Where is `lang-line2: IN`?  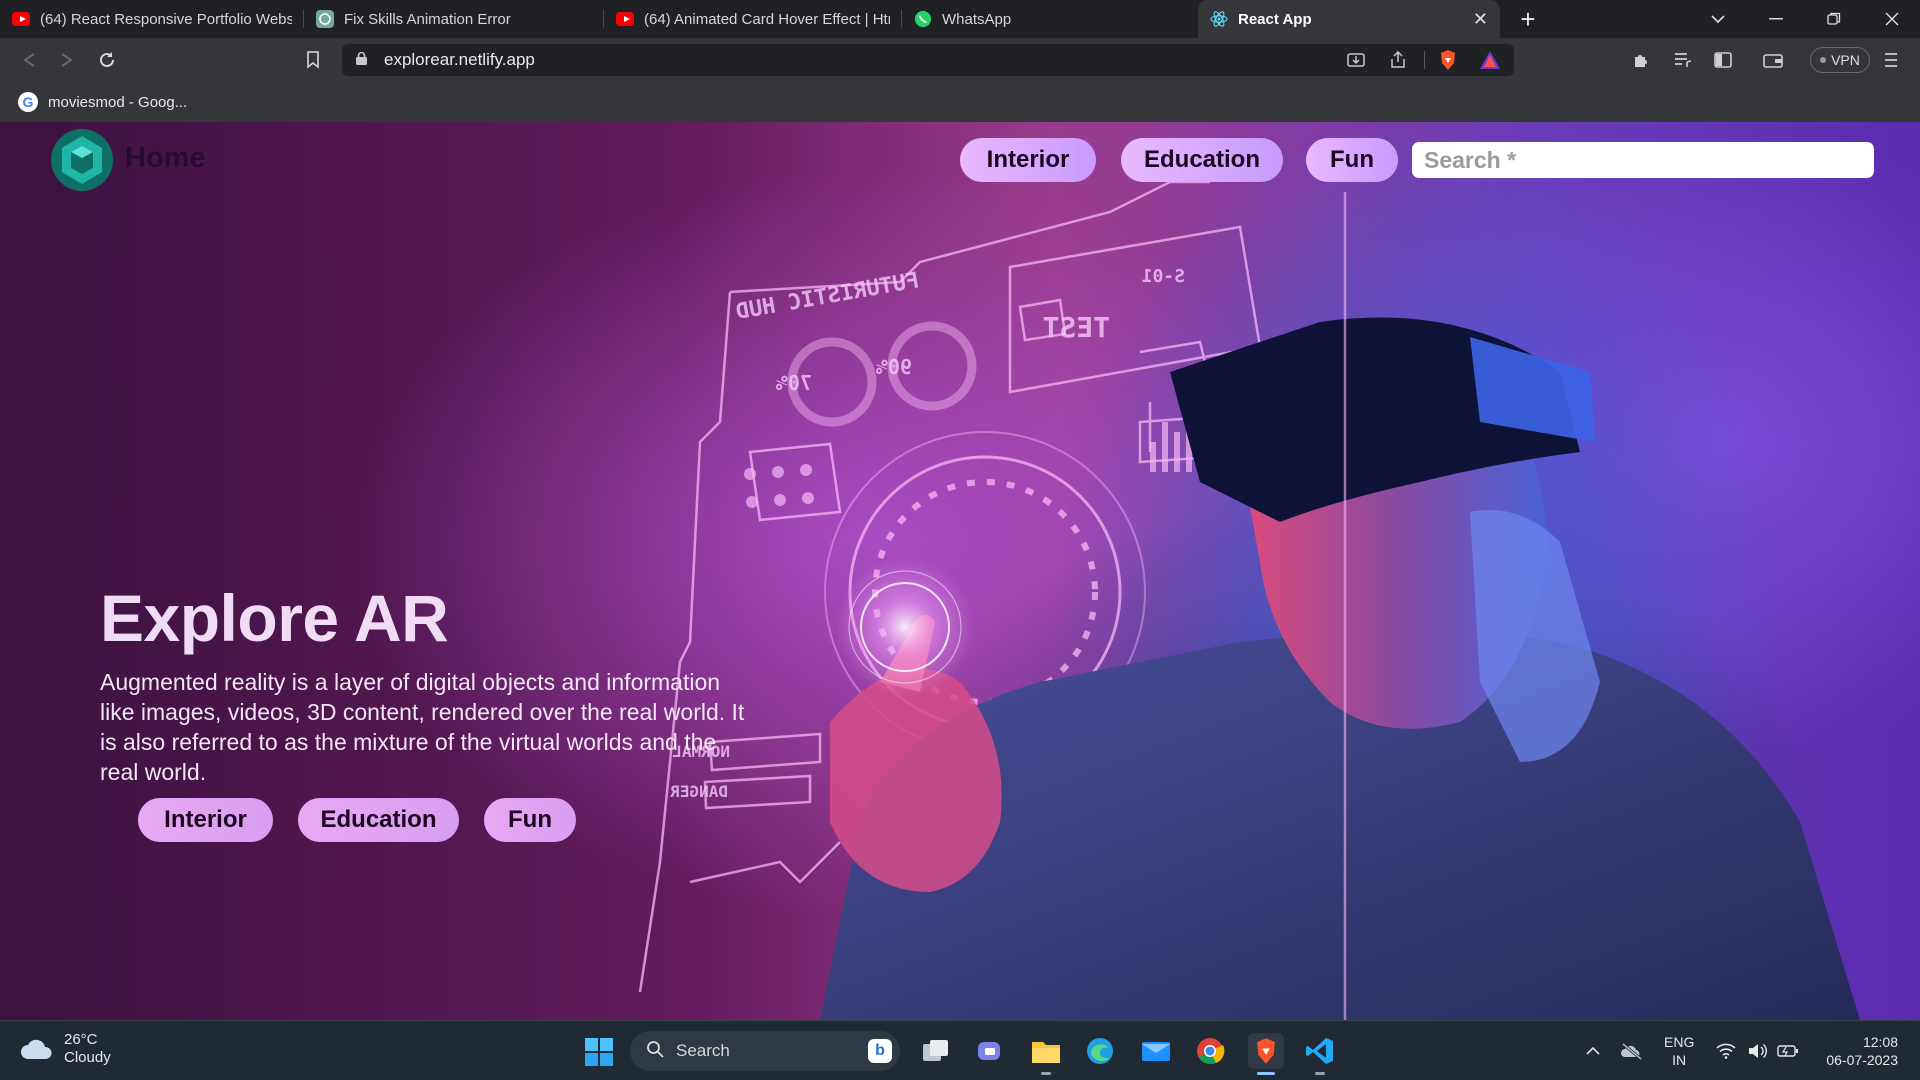 lang-line2: IN is located at coordinates (1679, 1060).